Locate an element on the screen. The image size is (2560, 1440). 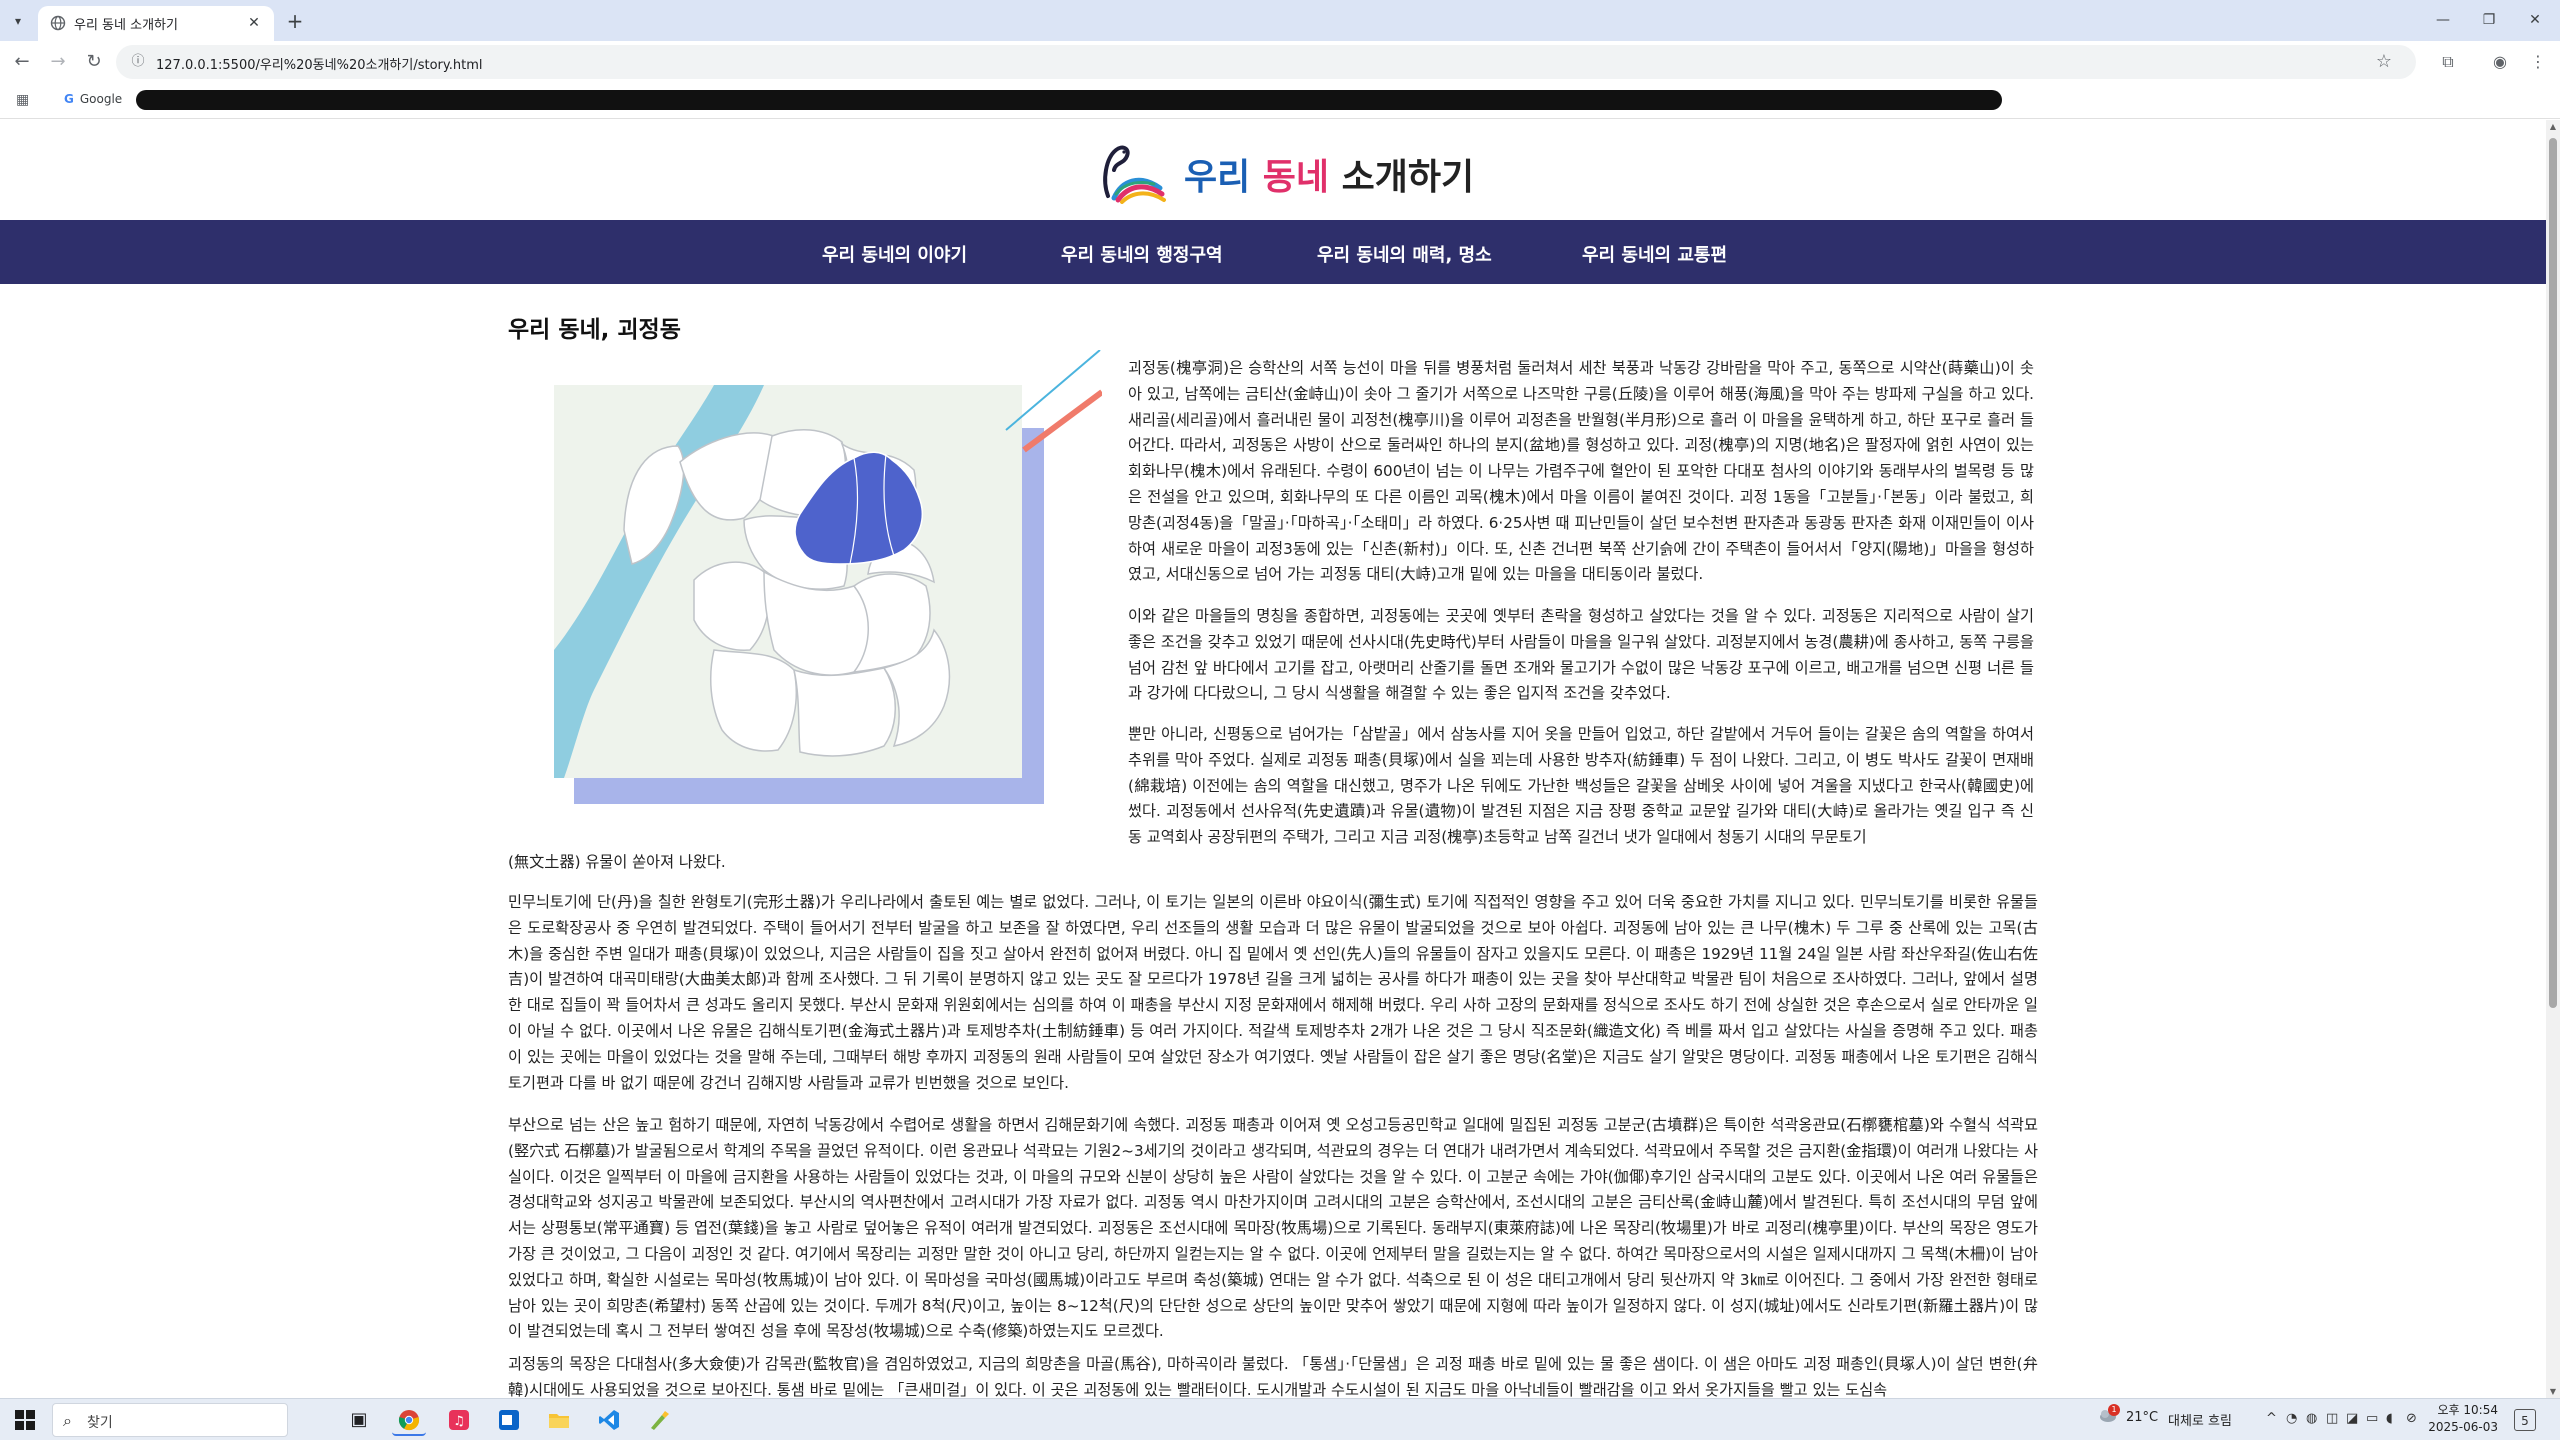
scroll-down-icon: ▼ is located at coordinates (2553, 1391).